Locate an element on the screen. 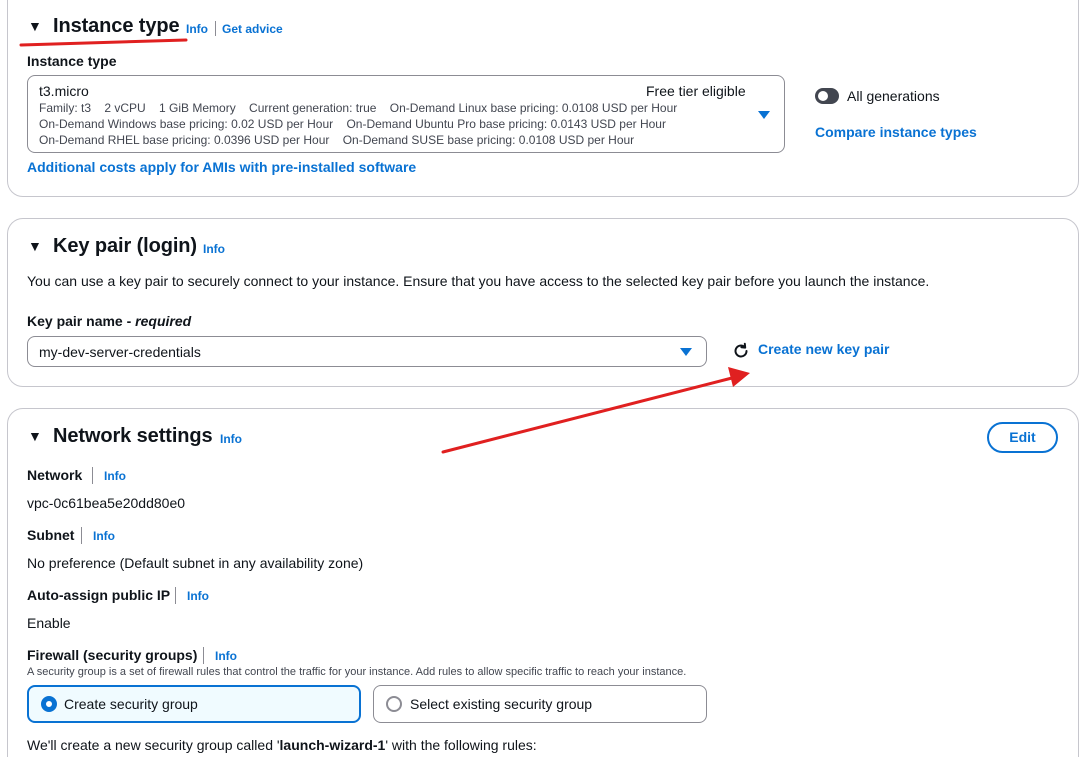  security-group-name: launch-wizard-1 is located at coordinates (332, 745).